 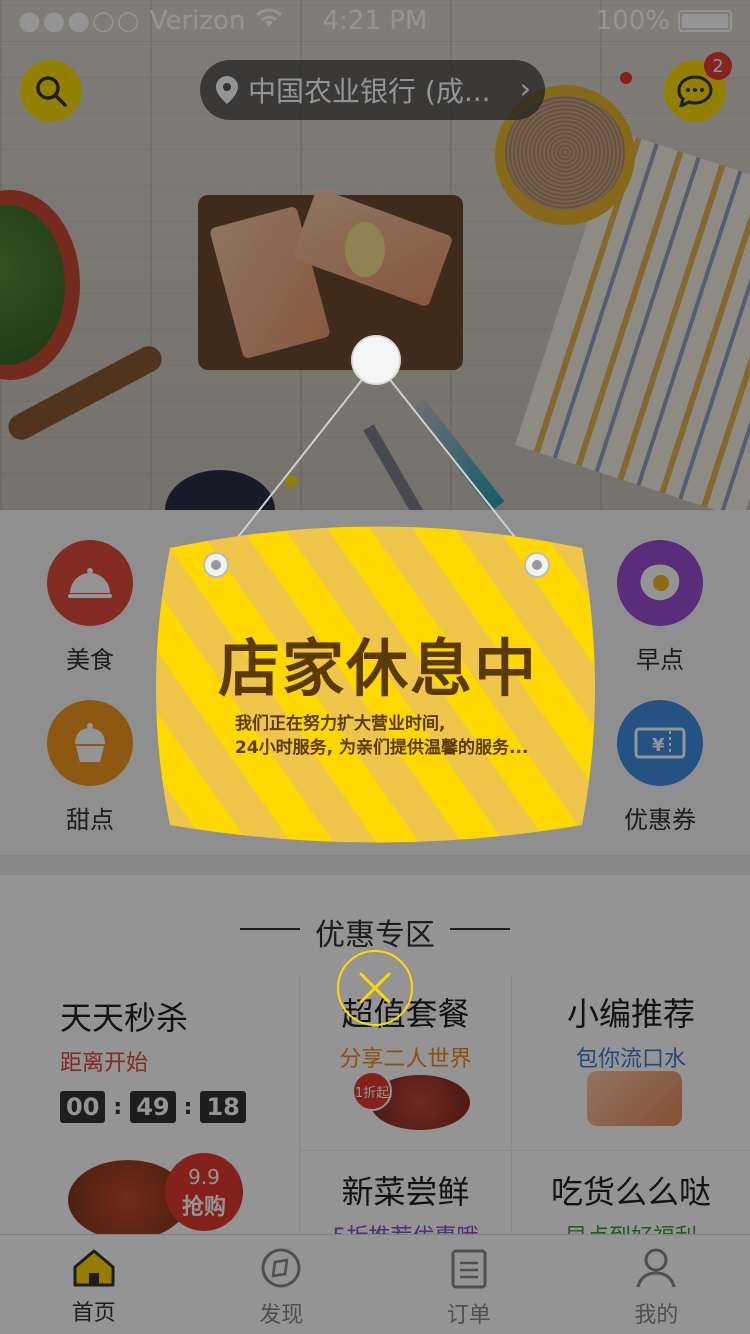 I want to click on modal-title: 店家休息中, so click(x=377, y=668).